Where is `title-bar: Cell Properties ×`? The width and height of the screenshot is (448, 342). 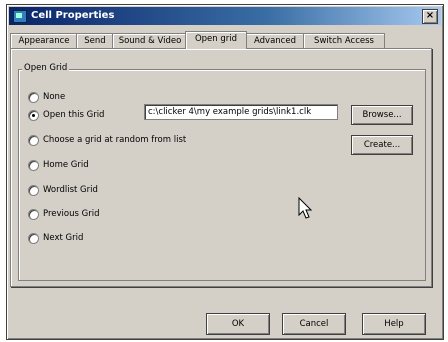 title-bar: Cell Properties × is located at coordinates (225, 16).